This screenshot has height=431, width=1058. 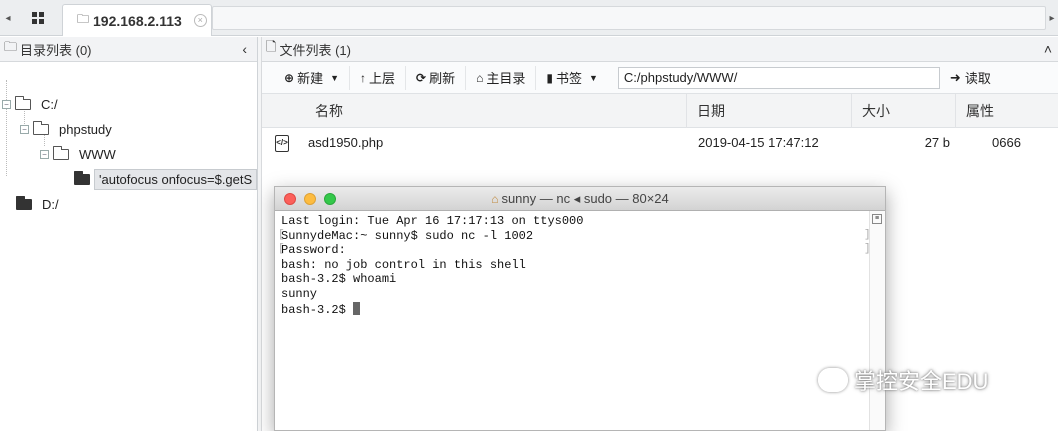 I want to click on tab-host: 🗀 192.168.2.113 ×, so click(x=137, y=20).